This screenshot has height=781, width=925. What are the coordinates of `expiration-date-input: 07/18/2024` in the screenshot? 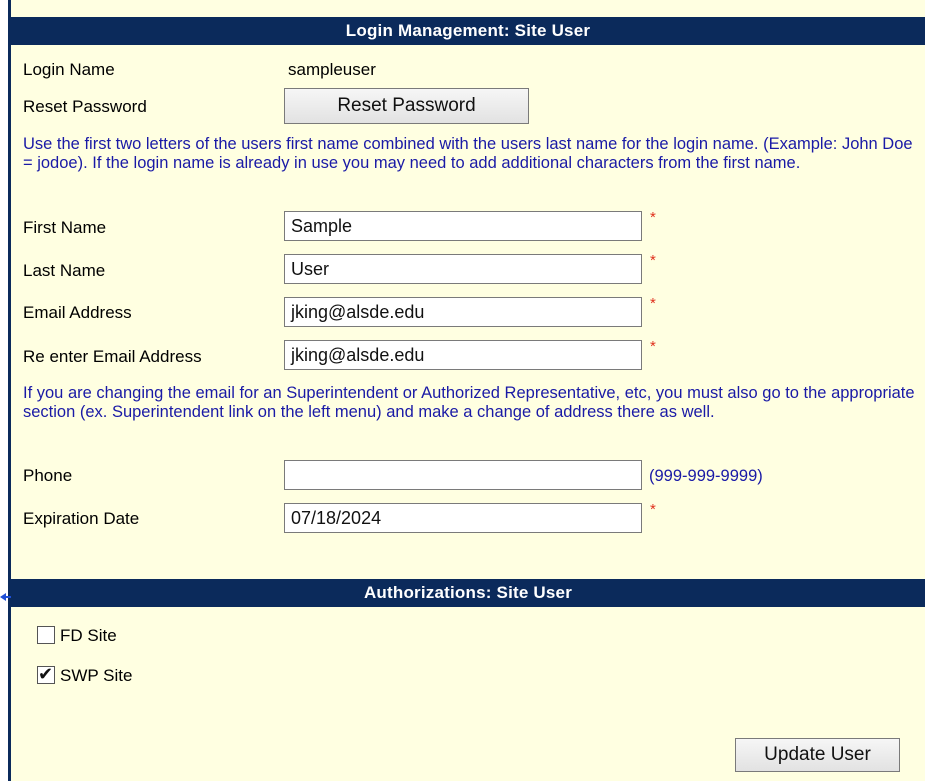 It's located at (463, 518).